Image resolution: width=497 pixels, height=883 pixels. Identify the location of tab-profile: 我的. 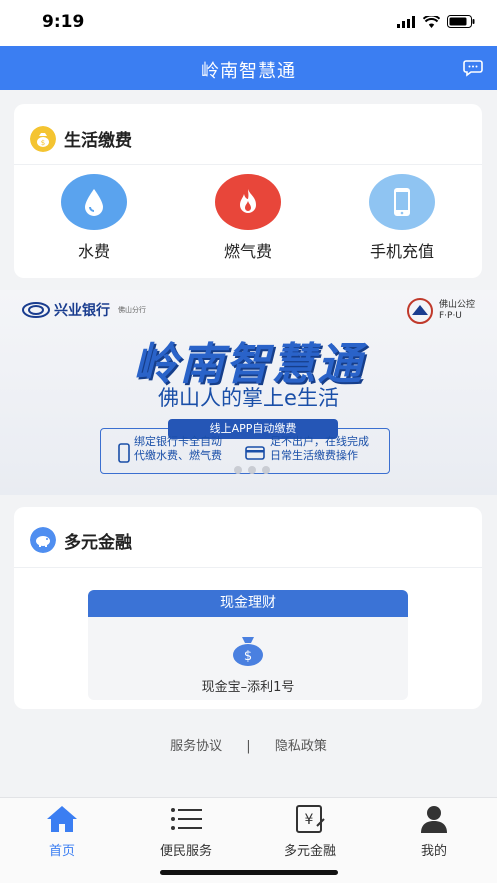
(434, 831).